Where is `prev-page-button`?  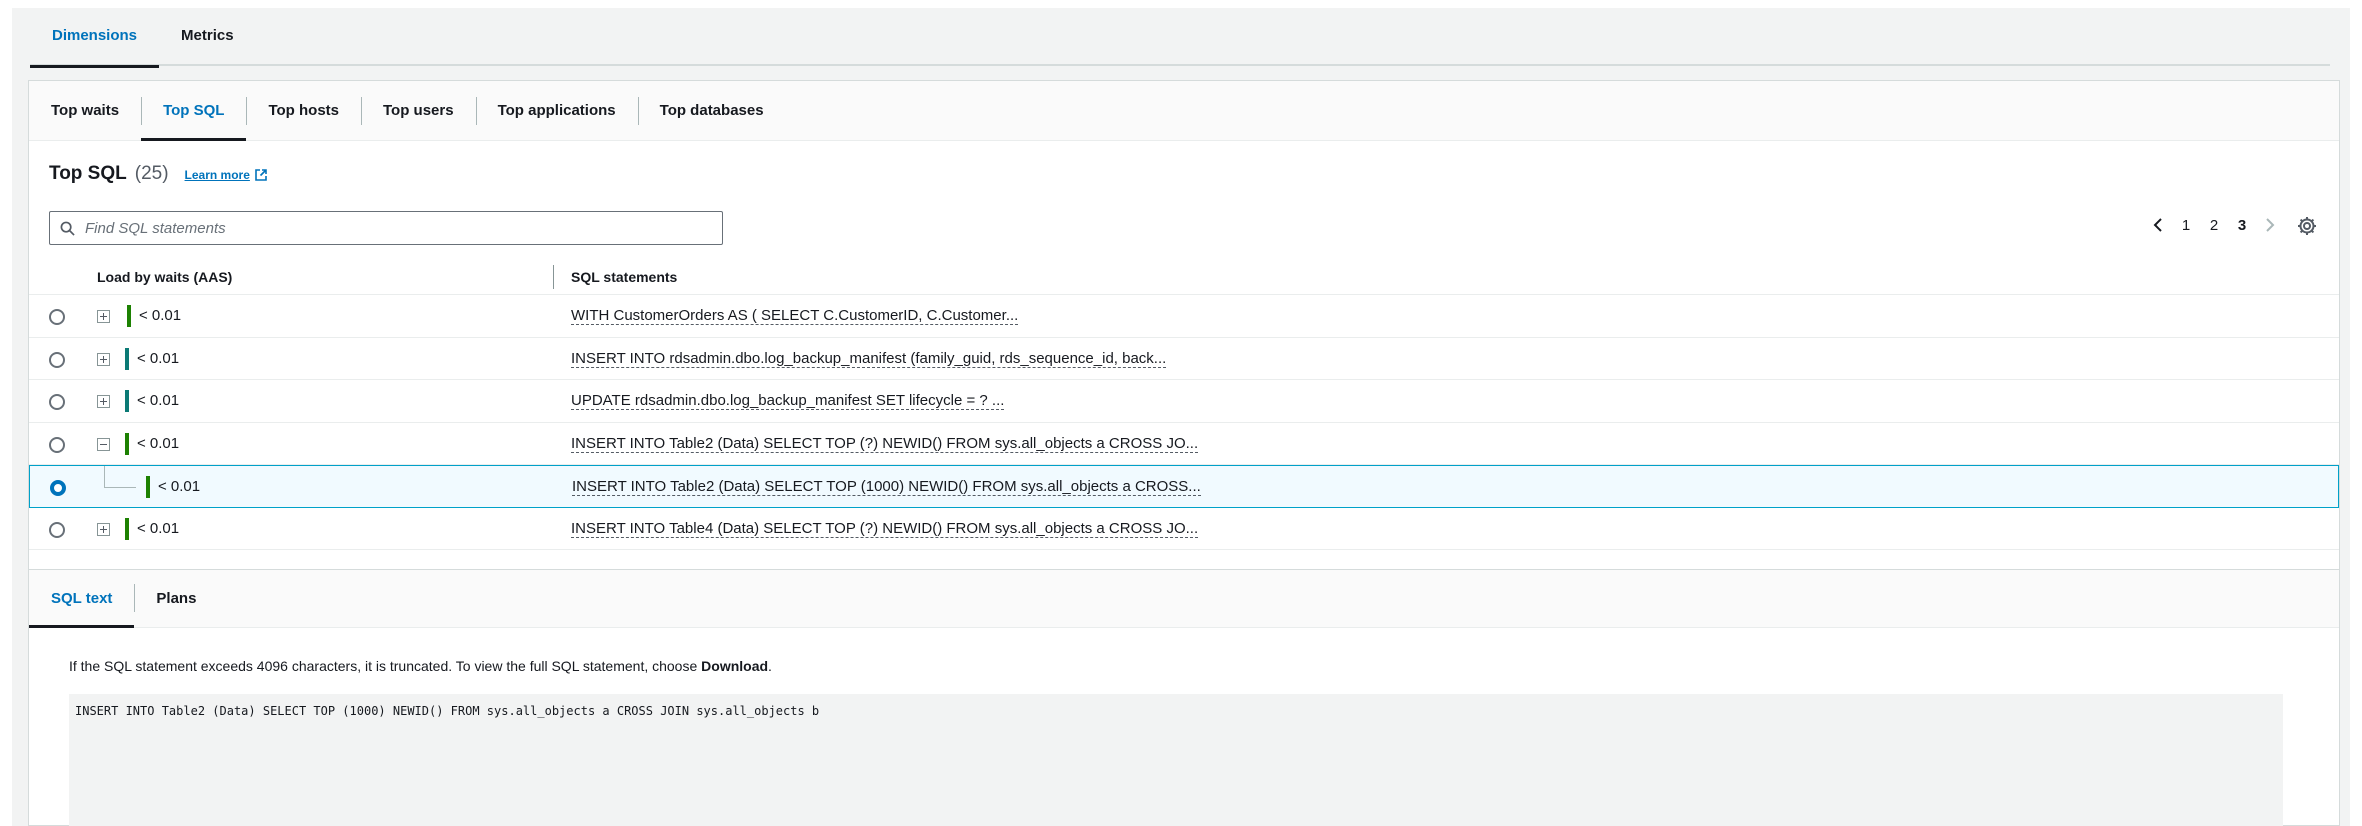
prev-page-button is located at coordinates (2158, 225).